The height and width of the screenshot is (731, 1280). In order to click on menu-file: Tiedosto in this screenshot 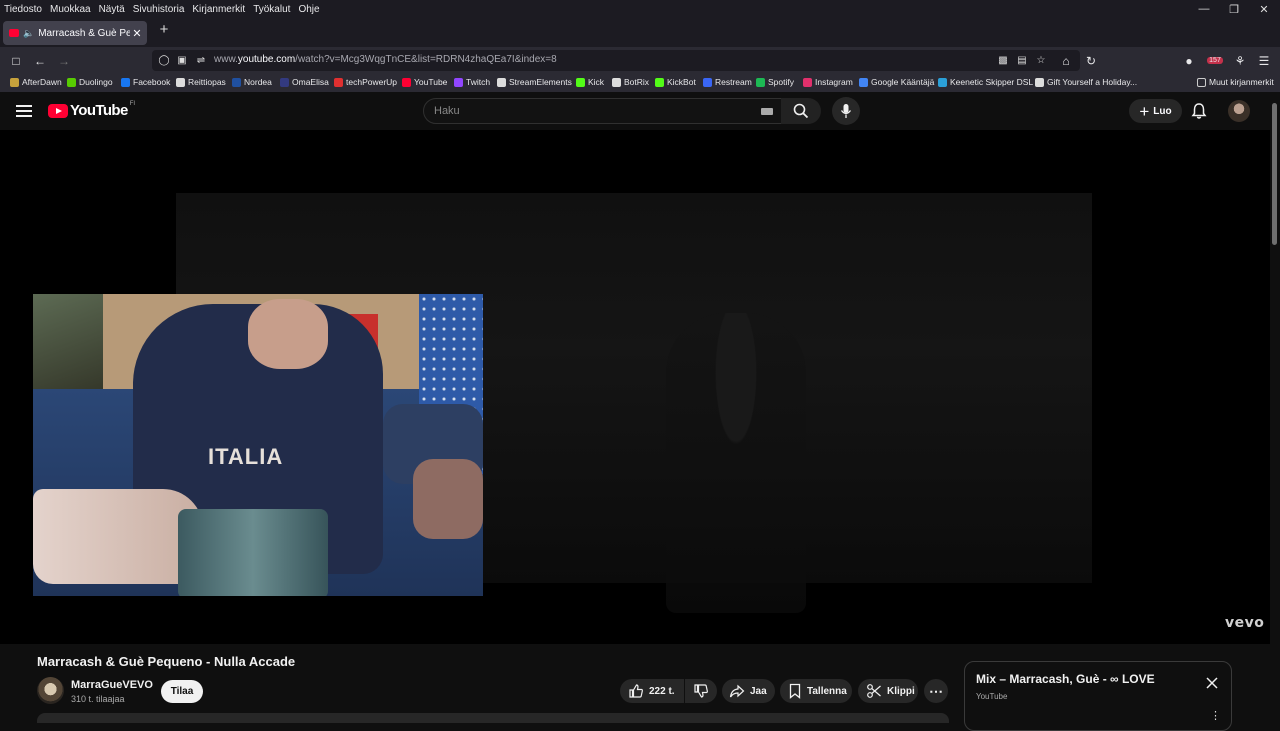, I will do `click(23, 9)`.